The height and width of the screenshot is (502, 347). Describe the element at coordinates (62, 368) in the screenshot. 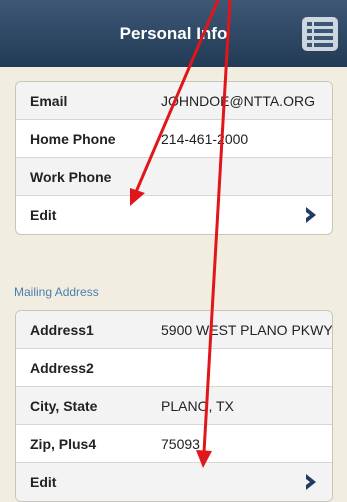

I see `address2-label: Address2` at that location.